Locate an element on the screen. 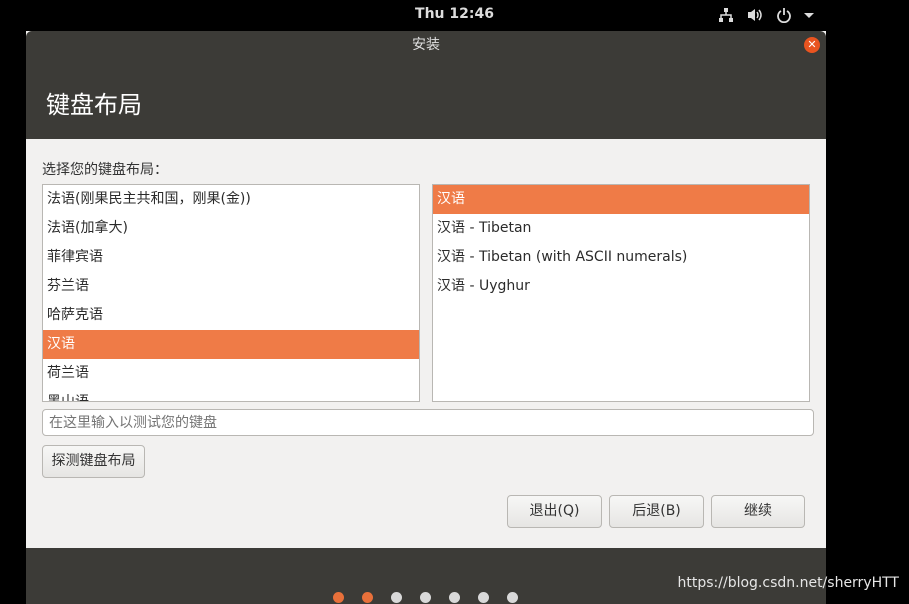 The height and width of the screenshot is (604, 909). list-item: 汉语 - Tibetan is located at coordinates (621, 228).